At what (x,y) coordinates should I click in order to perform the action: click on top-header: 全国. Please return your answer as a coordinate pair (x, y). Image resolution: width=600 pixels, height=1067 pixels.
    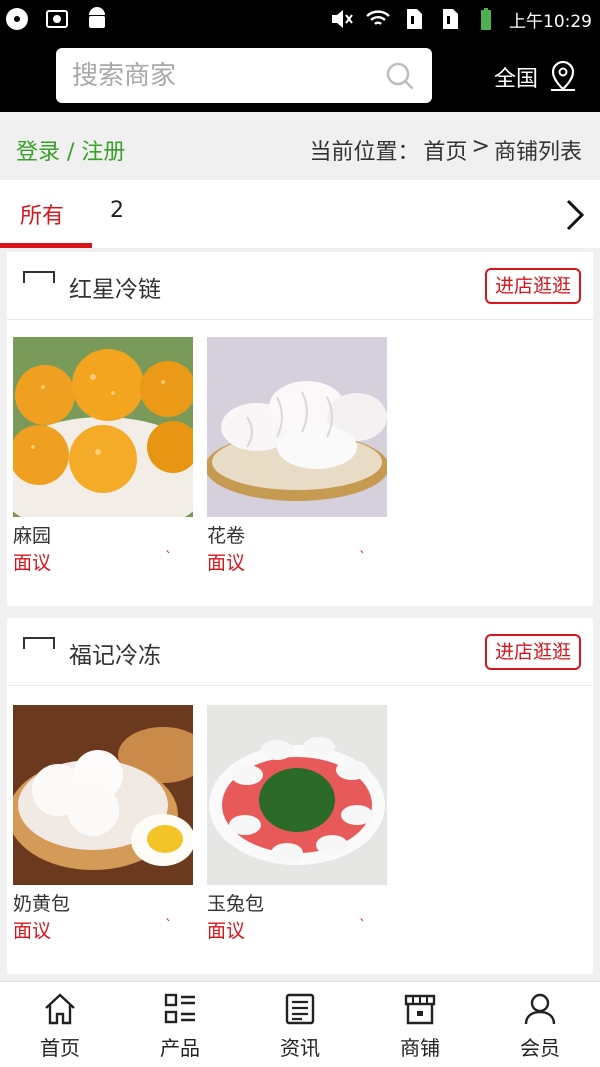
    Looking at the image, I should click on (300, 76).